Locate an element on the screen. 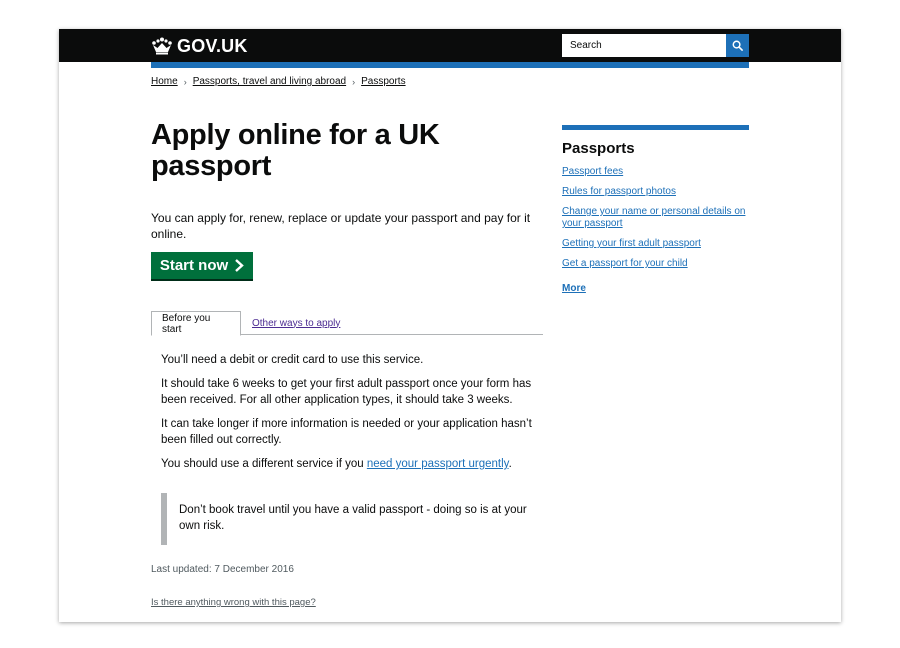  logo-text: GOV.UK is located at coordinates (212, 45).